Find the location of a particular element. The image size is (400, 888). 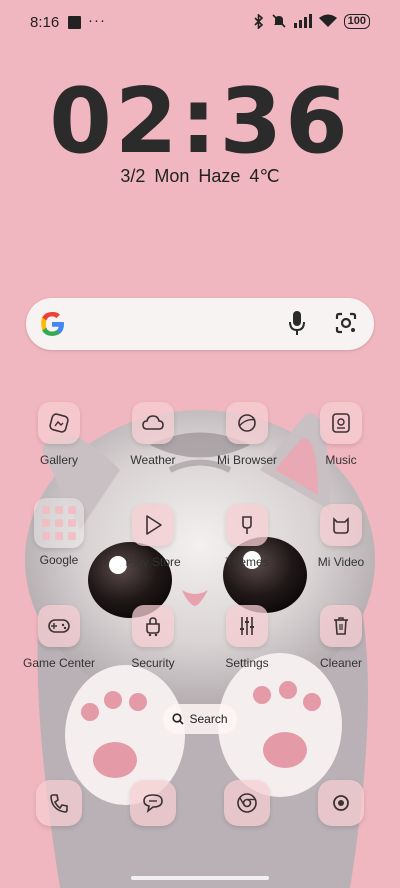

phone-icon is located at coordinates (59, 803).